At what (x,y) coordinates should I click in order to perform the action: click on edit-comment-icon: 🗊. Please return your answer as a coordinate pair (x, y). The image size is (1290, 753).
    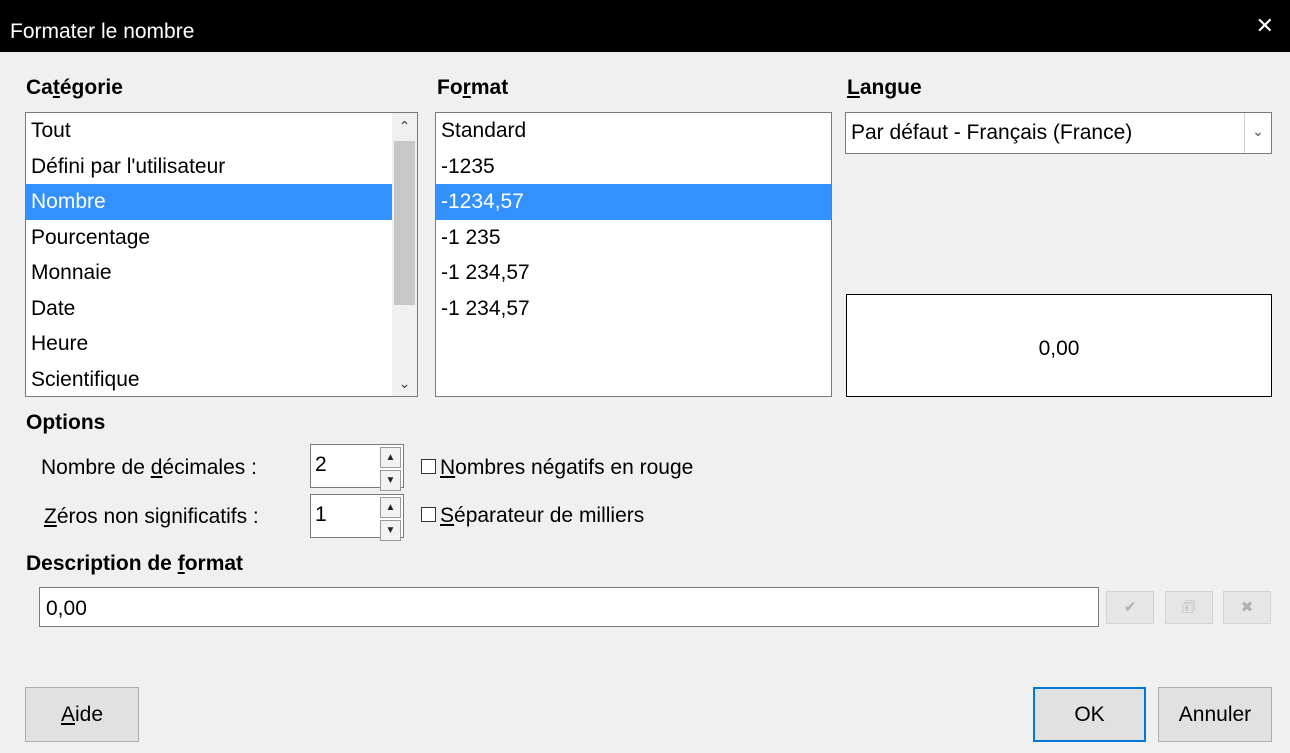
    Looking at the image, I should click on (1189, 607).